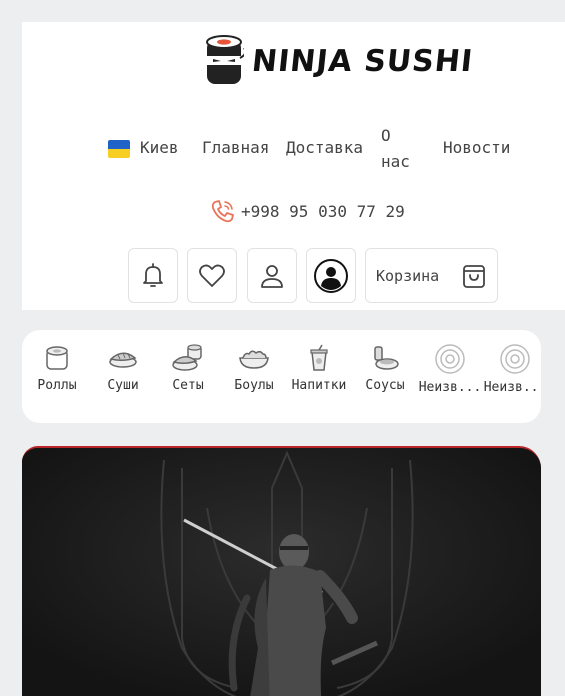  I want to click on category-label: Боулы, so click(254, 385).